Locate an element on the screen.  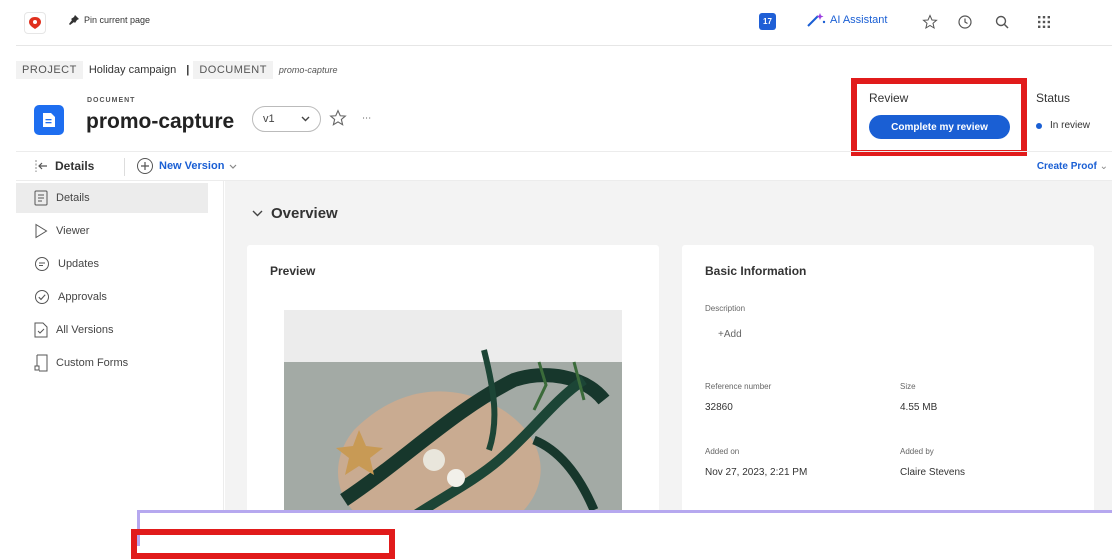
new-version-button: New Version is located at coordinates (186, 166).